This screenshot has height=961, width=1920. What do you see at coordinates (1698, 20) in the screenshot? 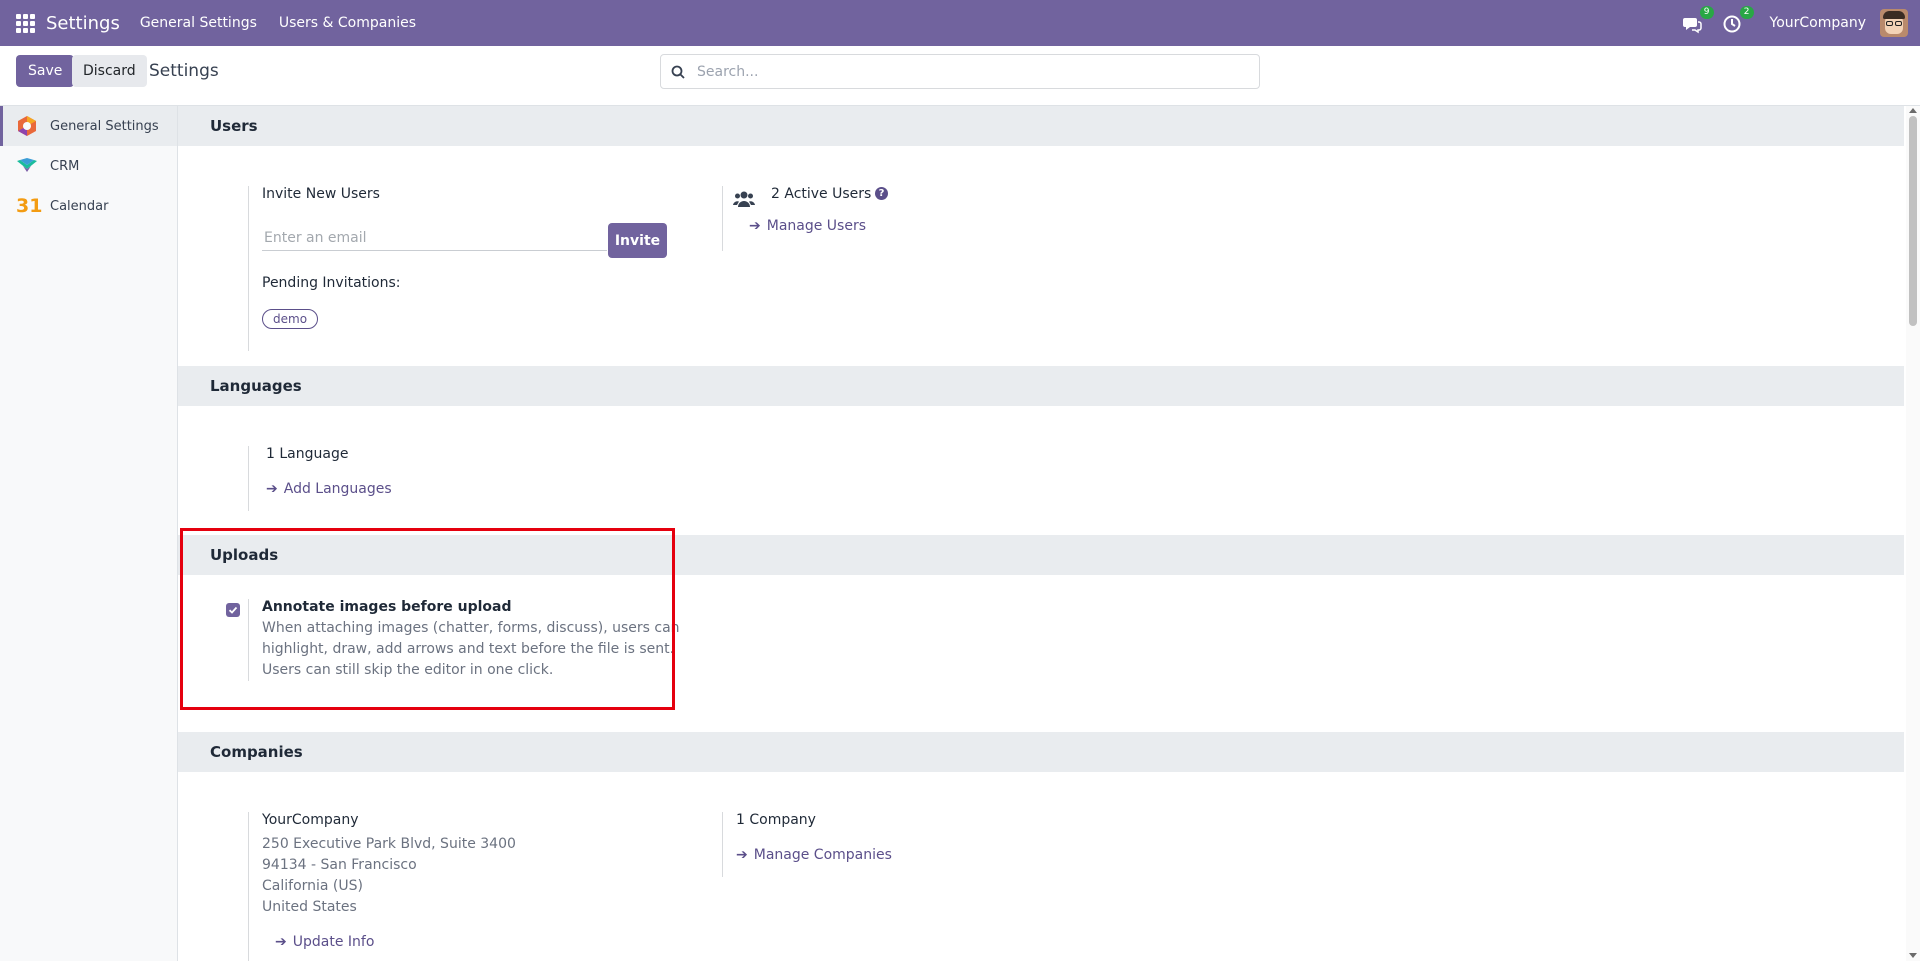
I see `messages-icon: 9` at bounding box center [1698, 20].